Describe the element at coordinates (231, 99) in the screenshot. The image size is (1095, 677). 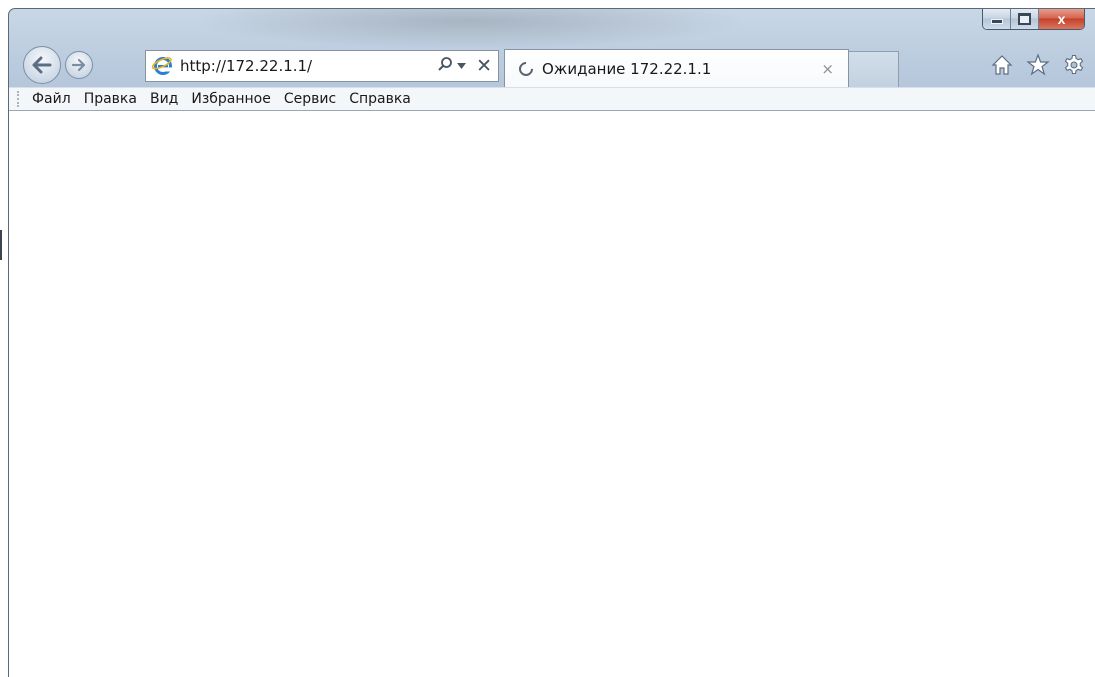
I see `menu-favorites: Избранное` at that location.